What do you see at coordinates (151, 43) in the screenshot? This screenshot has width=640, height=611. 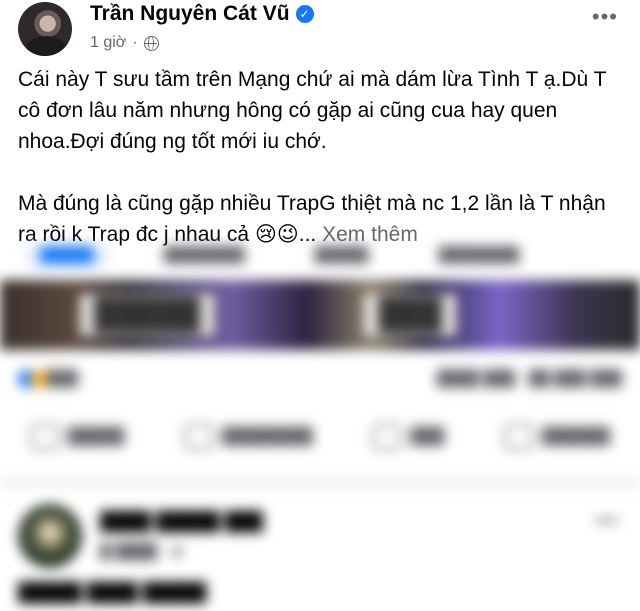 I see `globe-icon` at bounding box center [151, 43].